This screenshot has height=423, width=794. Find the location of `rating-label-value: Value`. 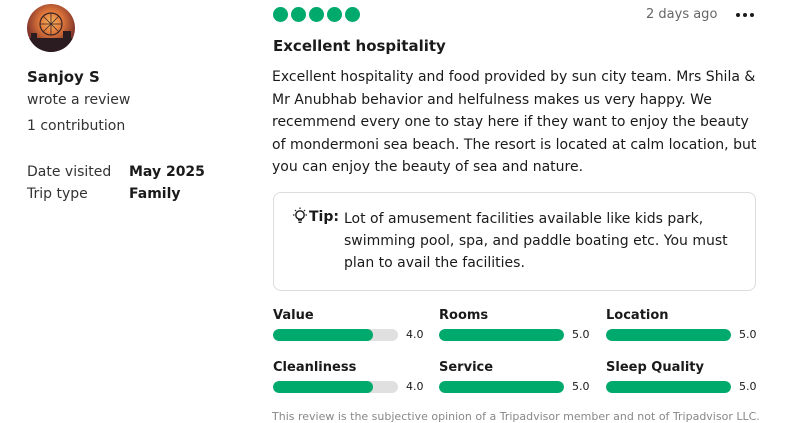

rating-label-value: Value is located at coordinates (293, 315).